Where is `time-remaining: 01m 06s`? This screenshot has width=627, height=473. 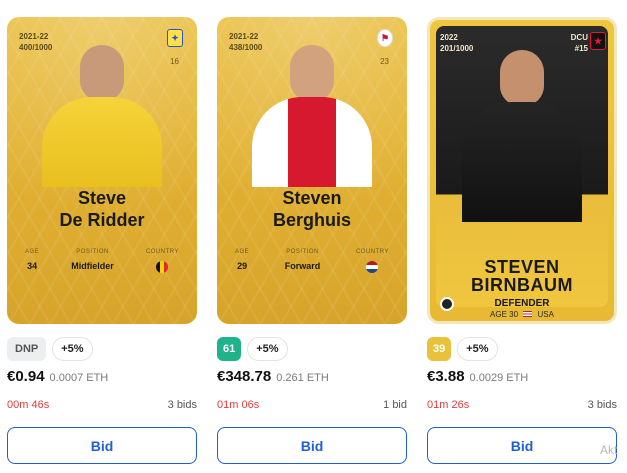
time-remaining: 01m 06s is located at coordinates (238, 405).